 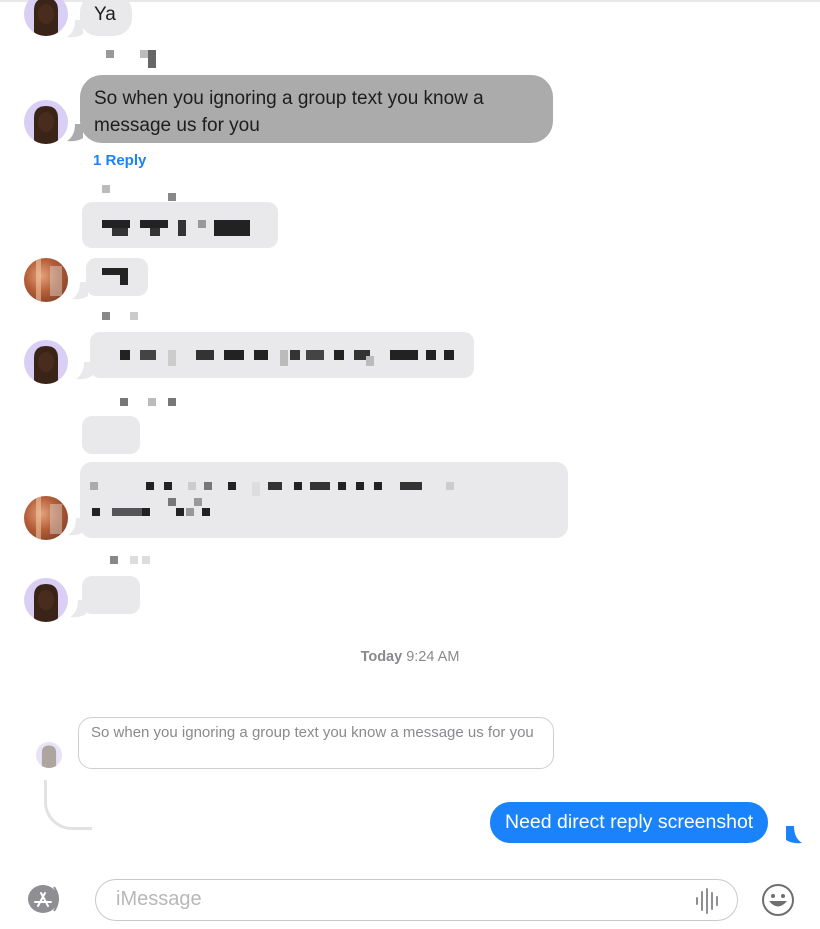 I want to click on quoted-contact-avatar, so click(x=49, y=755).